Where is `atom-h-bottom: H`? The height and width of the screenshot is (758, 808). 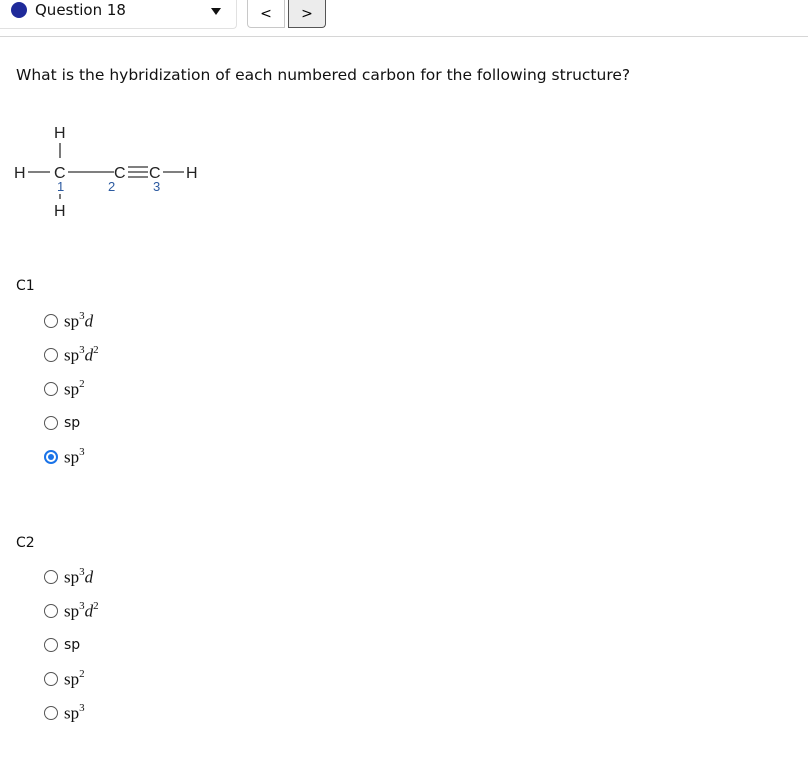
atom-h-bottom: H is located at coordinates (60, 211).